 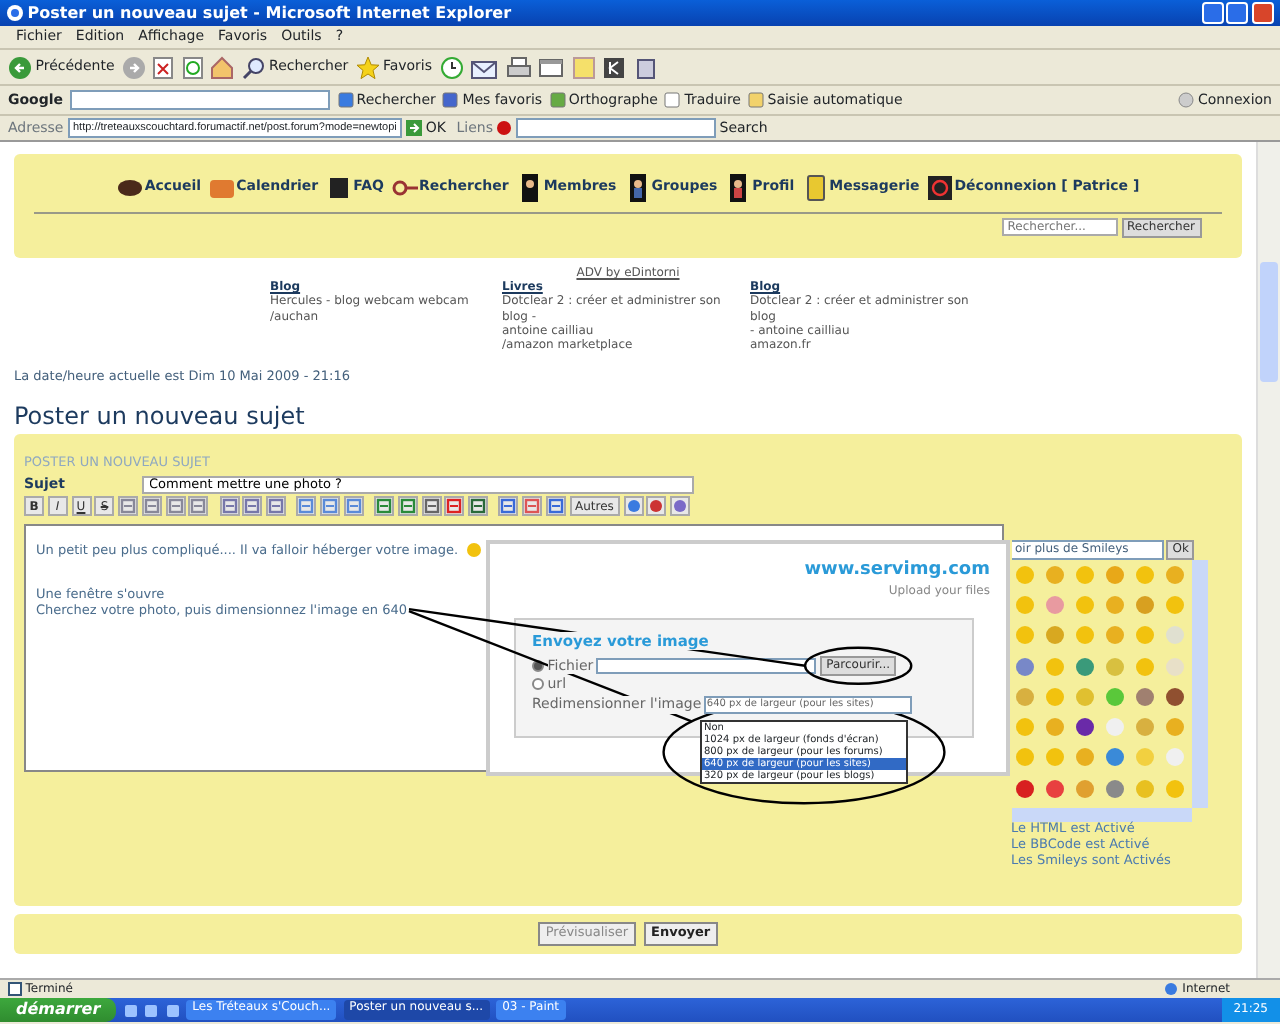 What do you see at coordinates (159, 415) in the screenshot?
I see `page-title: Poster un nouveau sujet` at bounding box center [159, 415].